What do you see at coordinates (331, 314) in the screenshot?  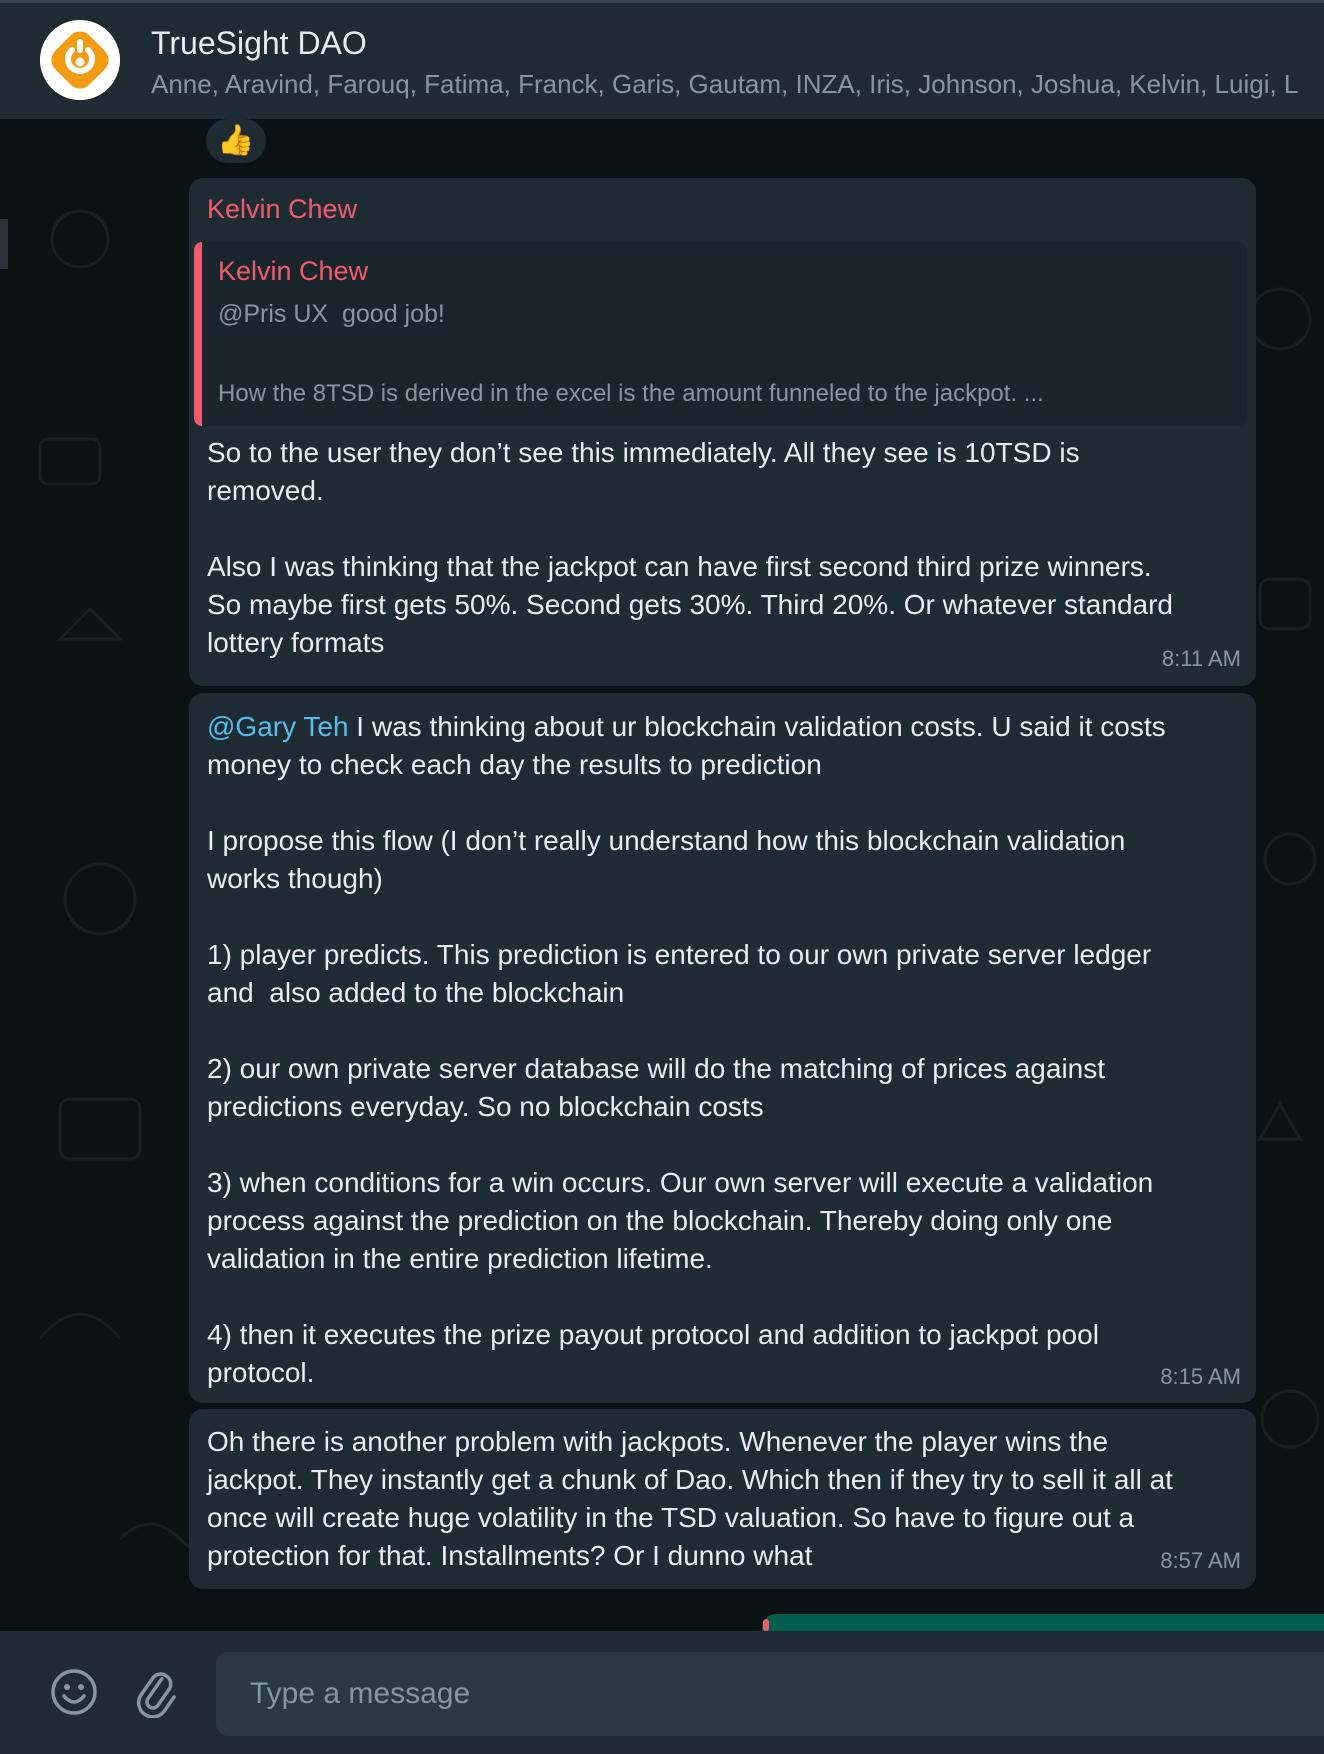 I see `quoted-text: @Pris UX good job!` at bounding box center [331, 314].